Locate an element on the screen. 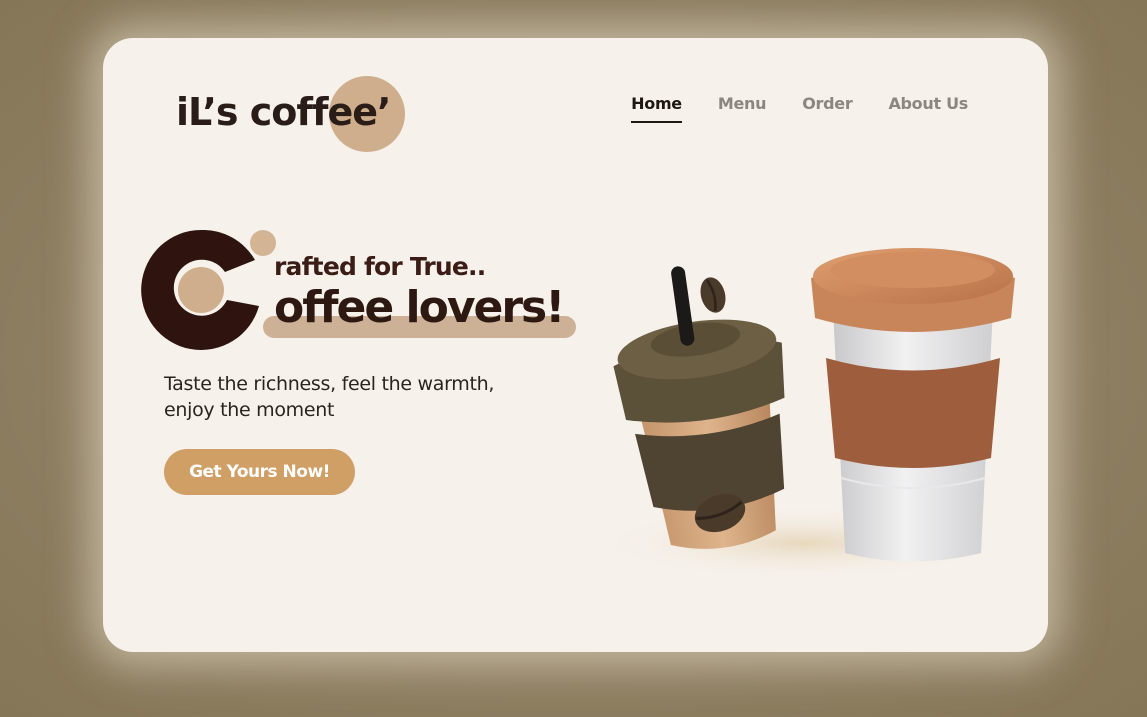 Image resolution: width=1147 pixels, height=717 pixels. nav-item-about-us: About Us is located at coordinates (928, 108).